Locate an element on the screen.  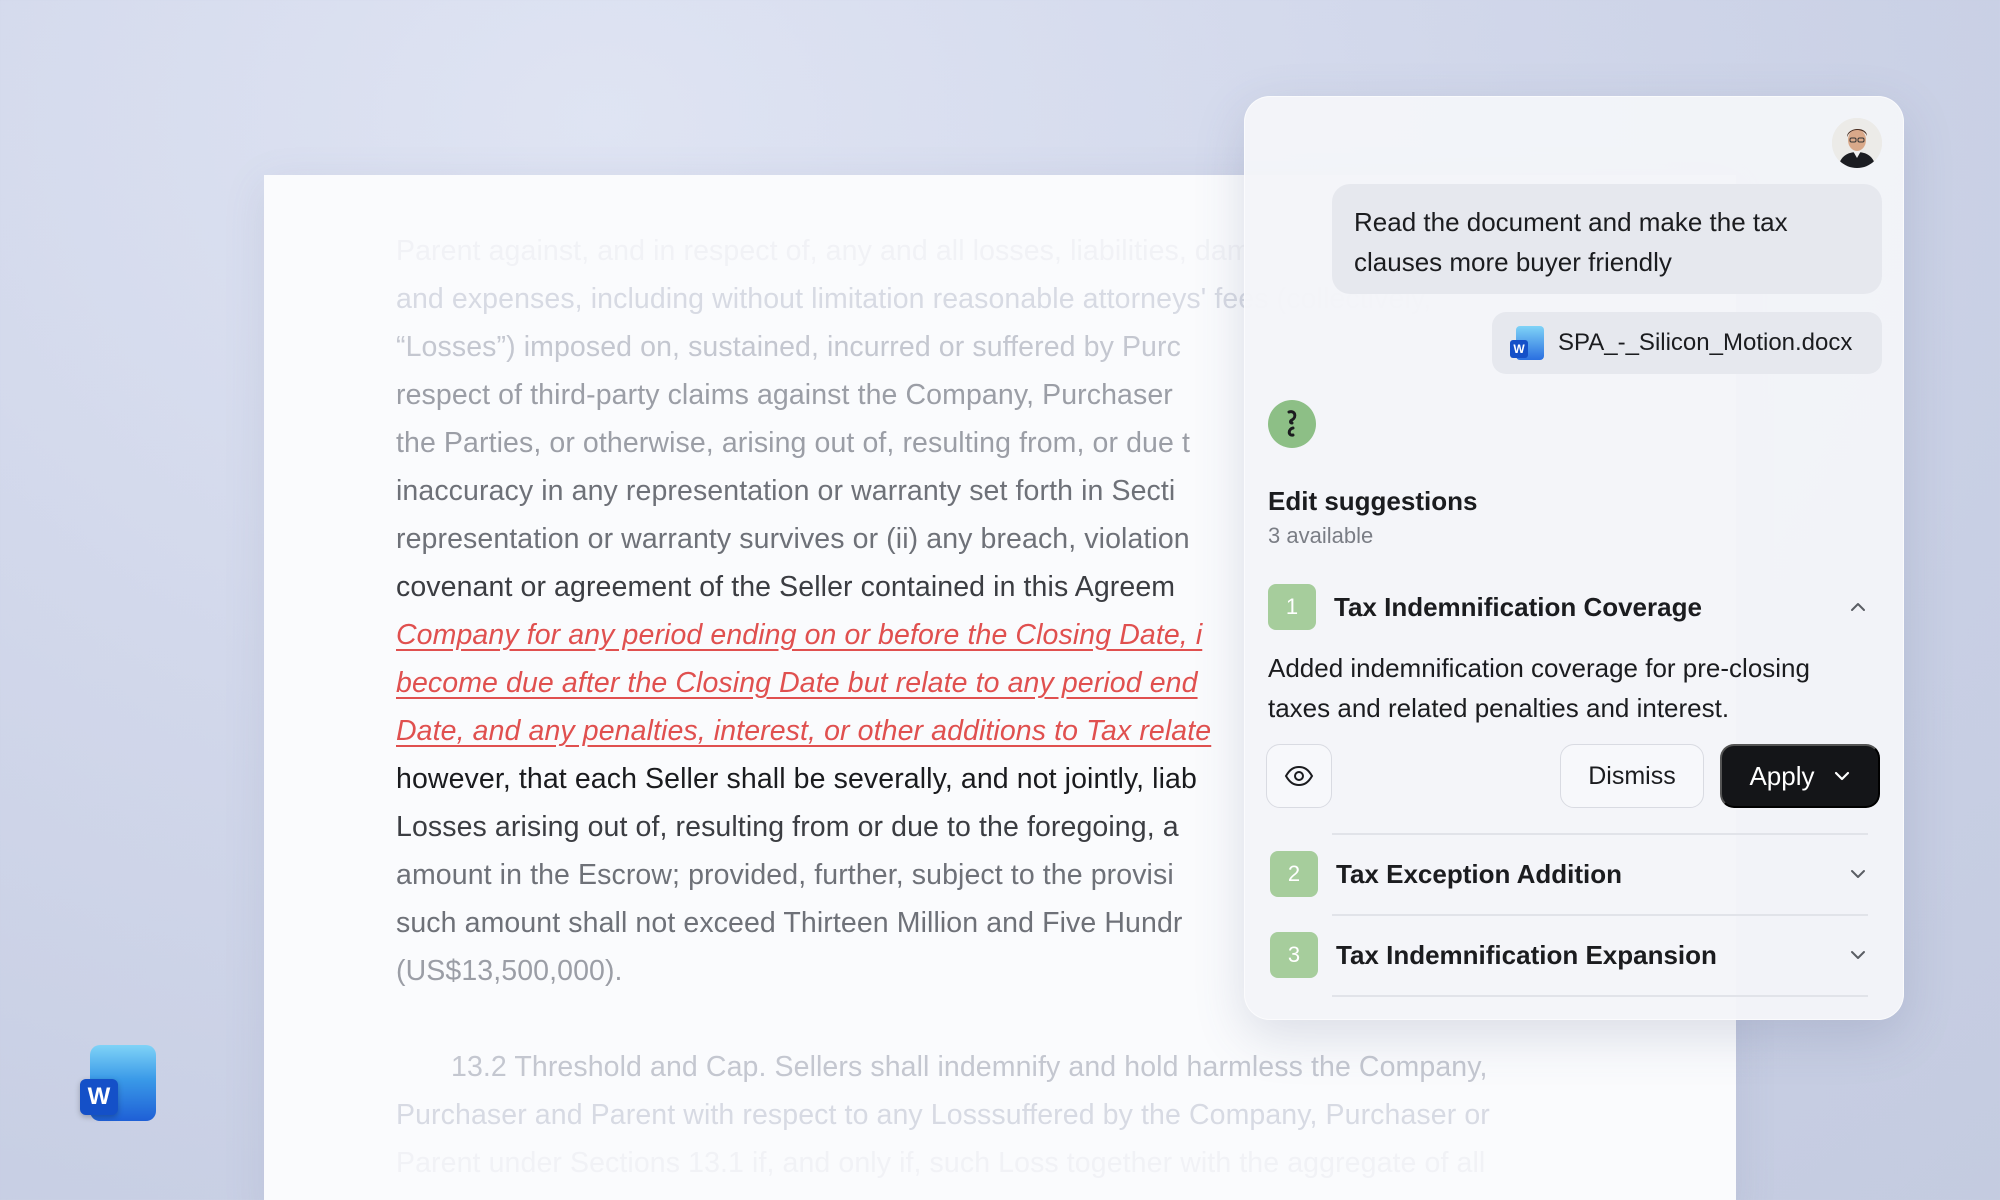
suggestions-count: 3 available is located at coordinates (1321, 535).